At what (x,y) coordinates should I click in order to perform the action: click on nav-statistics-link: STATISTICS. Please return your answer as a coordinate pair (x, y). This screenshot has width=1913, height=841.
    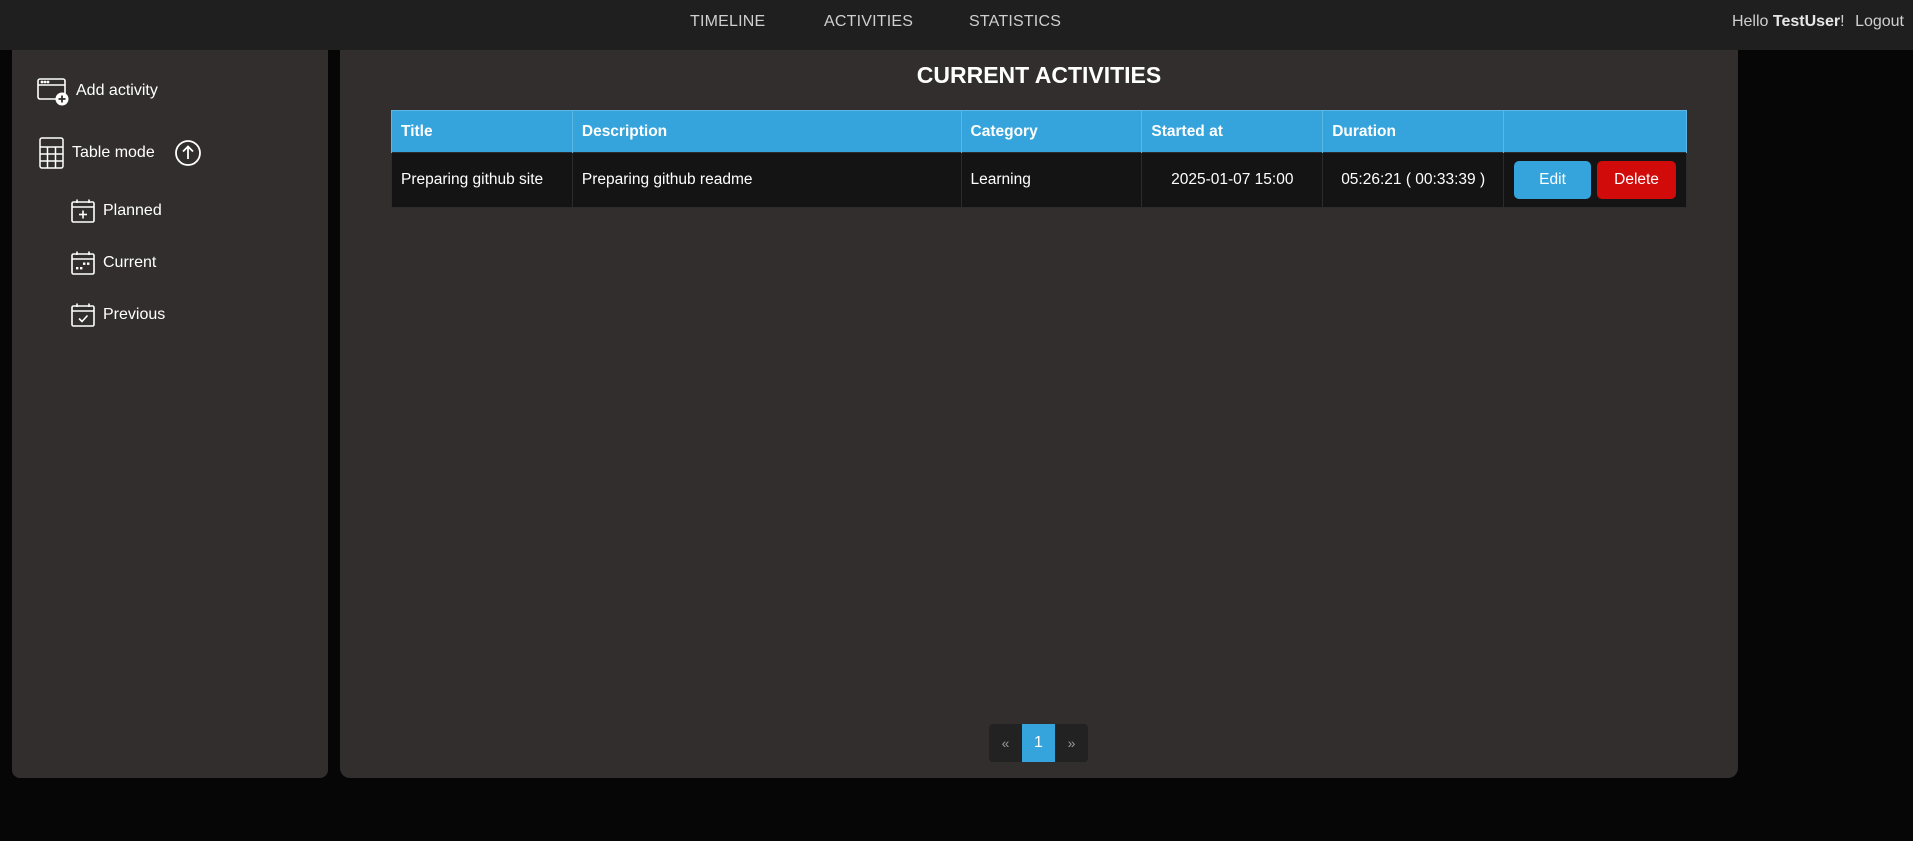
    Looking at the image, I should click on (1015, 21).